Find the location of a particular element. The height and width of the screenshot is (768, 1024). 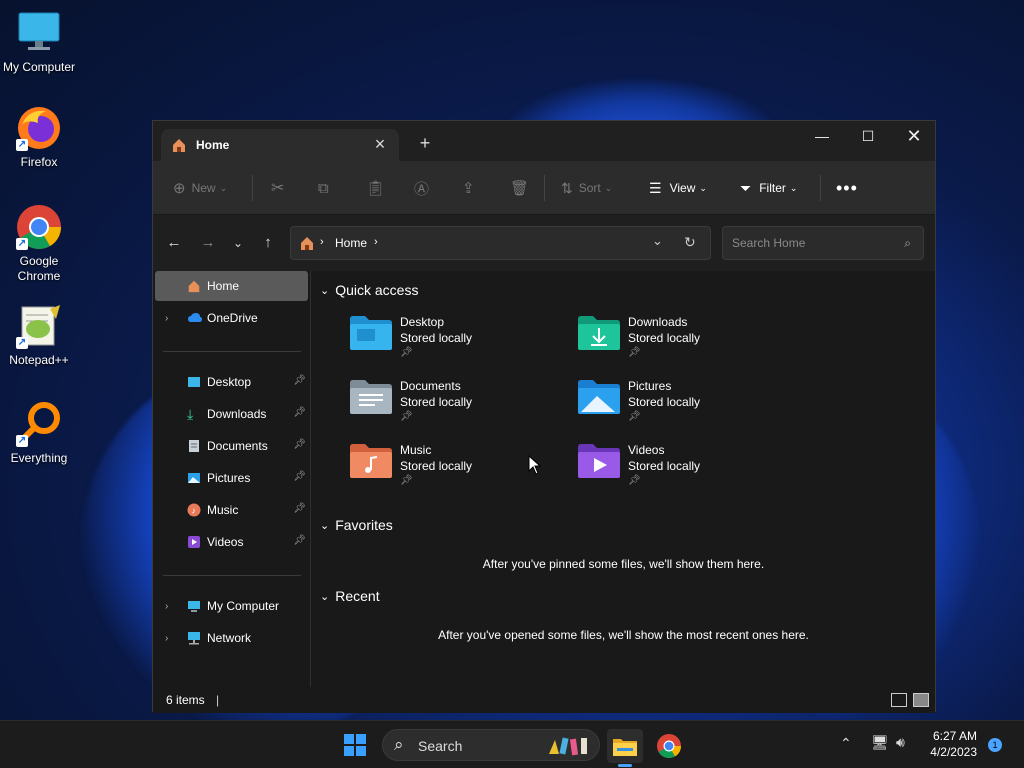

sort-button: ⇅ Sort ⌄ is located at coordinates (586, 188).